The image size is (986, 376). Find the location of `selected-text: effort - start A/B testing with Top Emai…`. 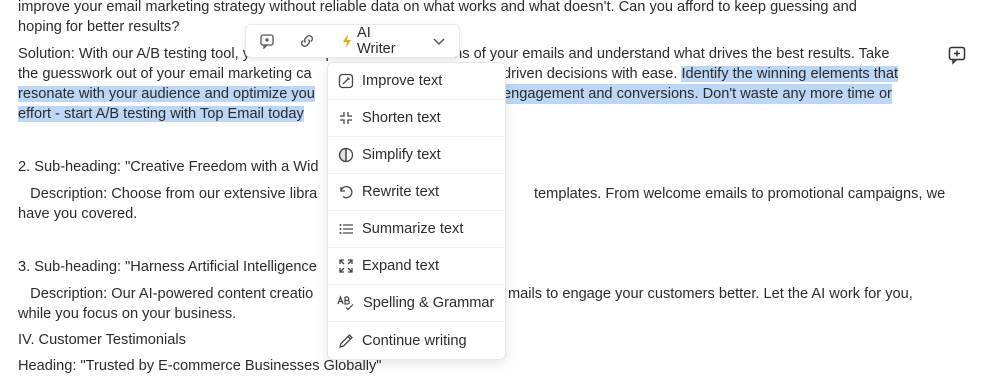

selected-text: effort - start A/B testing with Top Emai… is located at coordinates (161, 114).